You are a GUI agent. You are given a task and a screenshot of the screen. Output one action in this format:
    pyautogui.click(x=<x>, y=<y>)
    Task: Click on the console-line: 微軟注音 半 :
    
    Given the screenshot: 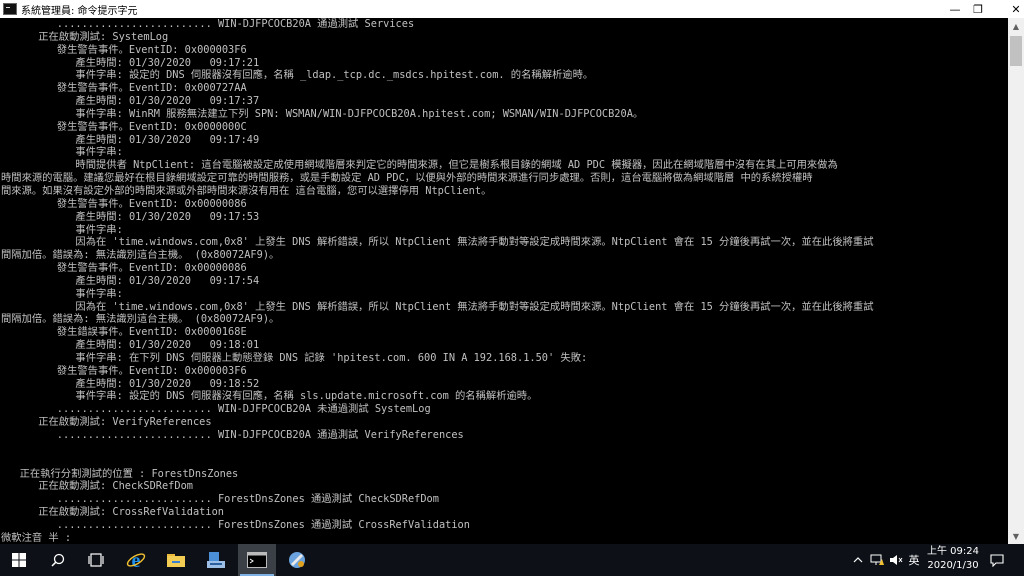 What is the action you would take?
    pyautogui.click(x=36, y=537)
    